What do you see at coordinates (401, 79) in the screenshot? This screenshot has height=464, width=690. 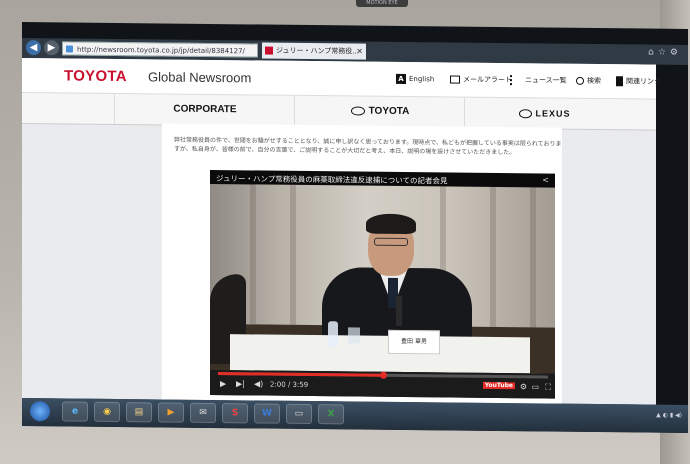 I see `english-icon: A` at bounding box center [401, 79].